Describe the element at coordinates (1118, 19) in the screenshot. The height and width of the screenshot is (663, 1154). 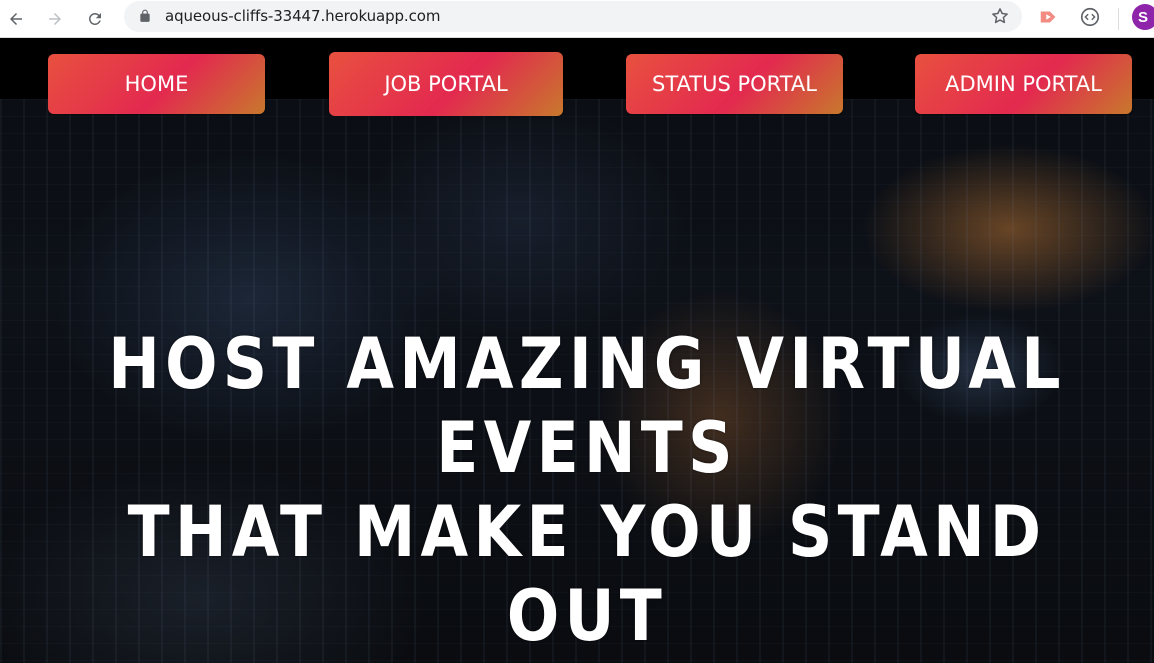
I see `toolbar-divider` at that location.